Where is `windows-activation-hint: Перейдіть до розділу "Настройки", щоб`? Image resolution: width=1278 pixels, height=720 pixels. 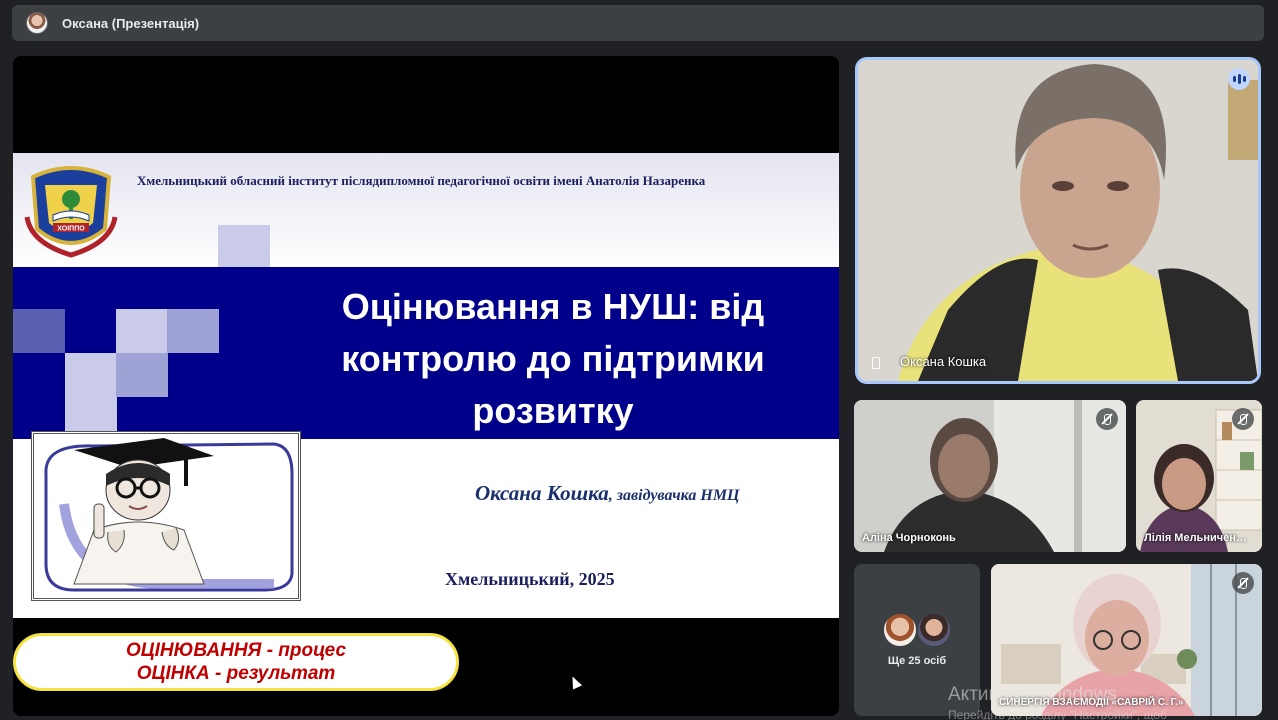 windows-activation-hint: Перейдіть до розділу "Настройки", щоб is located at coordinates (1057, 714).